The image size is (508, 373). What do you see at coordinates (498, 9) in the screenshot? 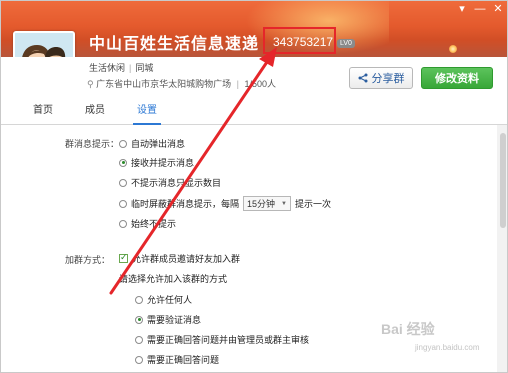
I see `close-button: ✕` at bounding box center [498, 9].